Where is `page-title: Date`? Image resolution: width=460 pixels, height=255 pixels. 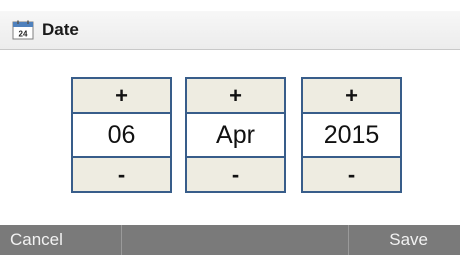 page-title: Date is located at coordinates (60, 29).